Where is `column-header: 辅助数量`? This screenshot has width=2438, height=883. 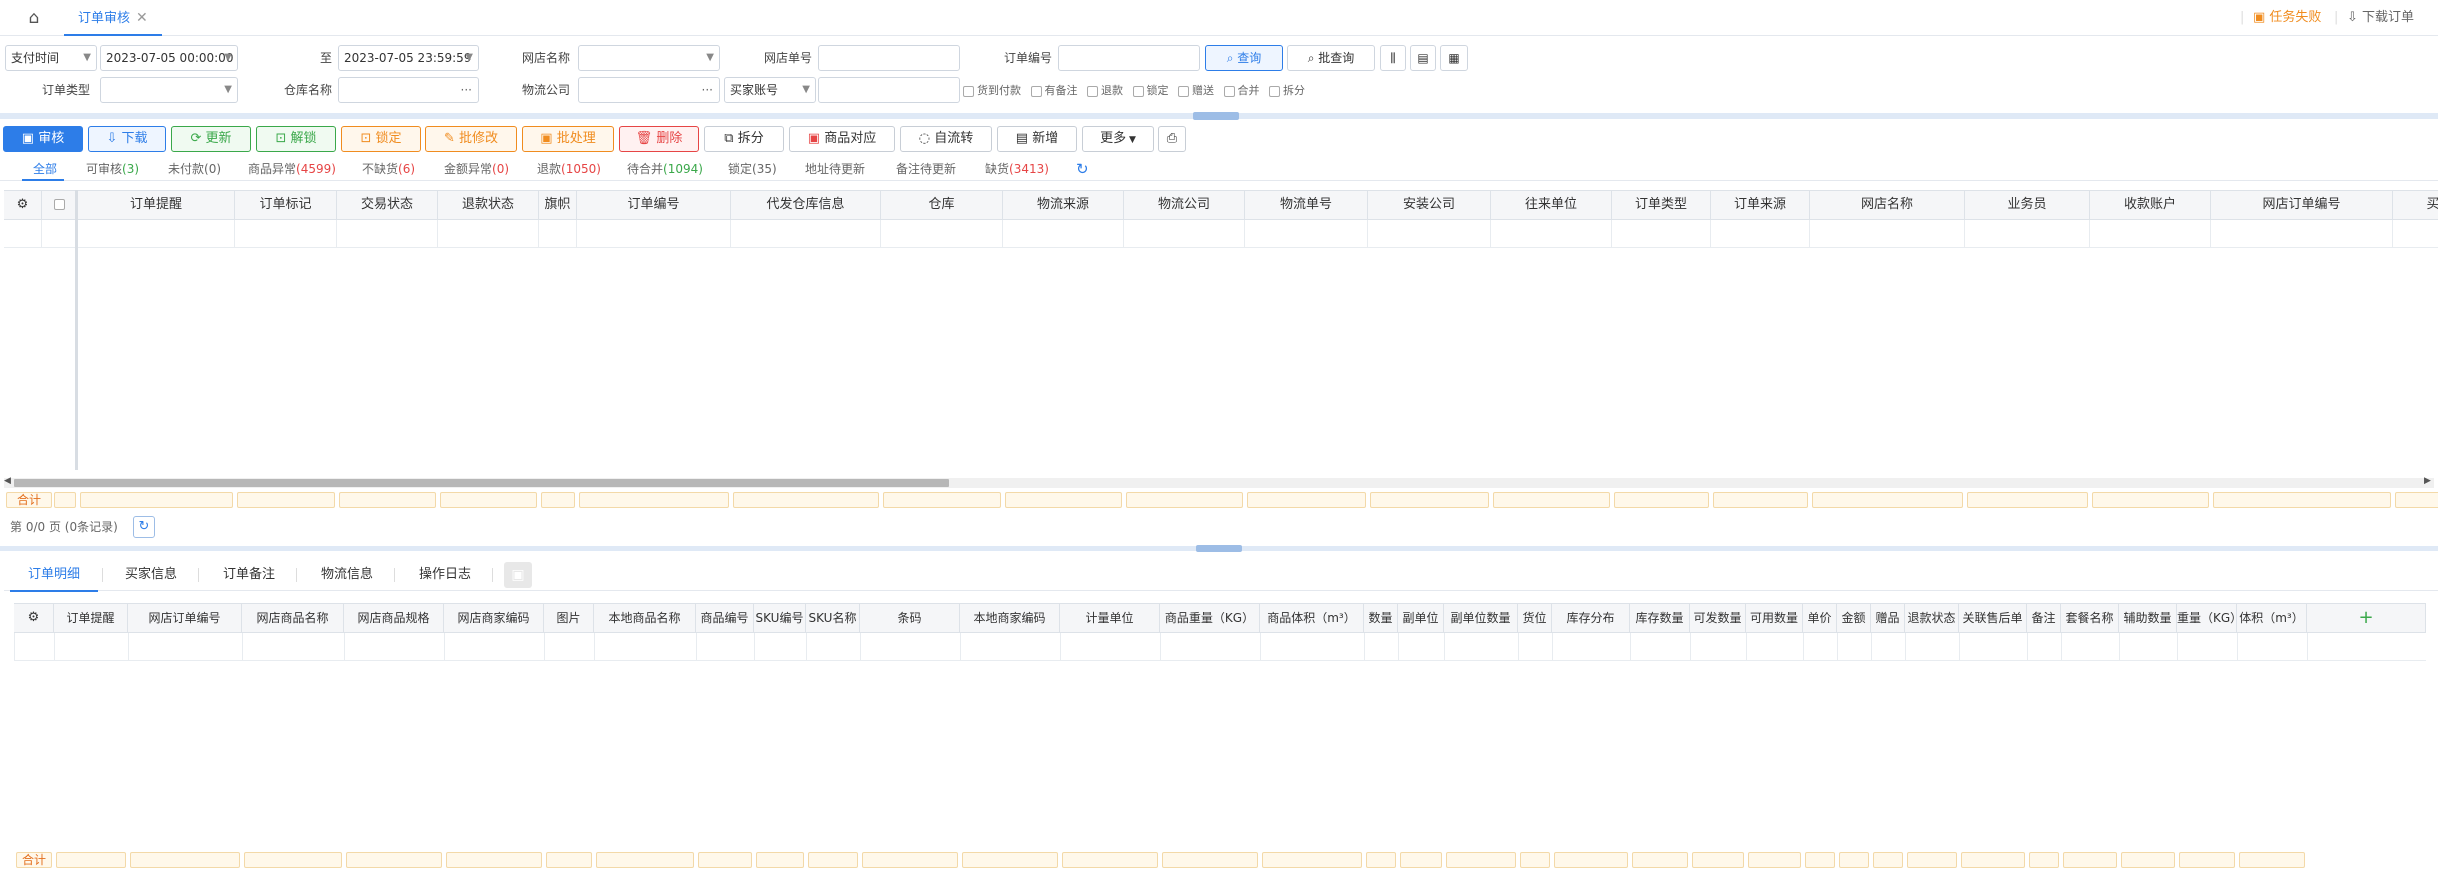 column-header: 辅助数量 is located at coordinates (2148, 618).